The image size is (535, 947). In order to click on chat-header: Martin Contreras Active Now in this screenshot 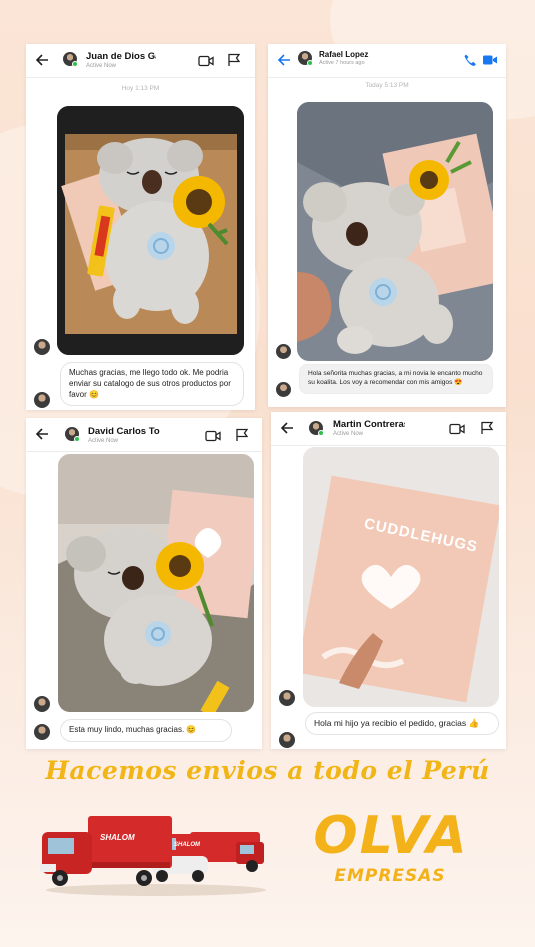, I will do `click(388, 429)`.